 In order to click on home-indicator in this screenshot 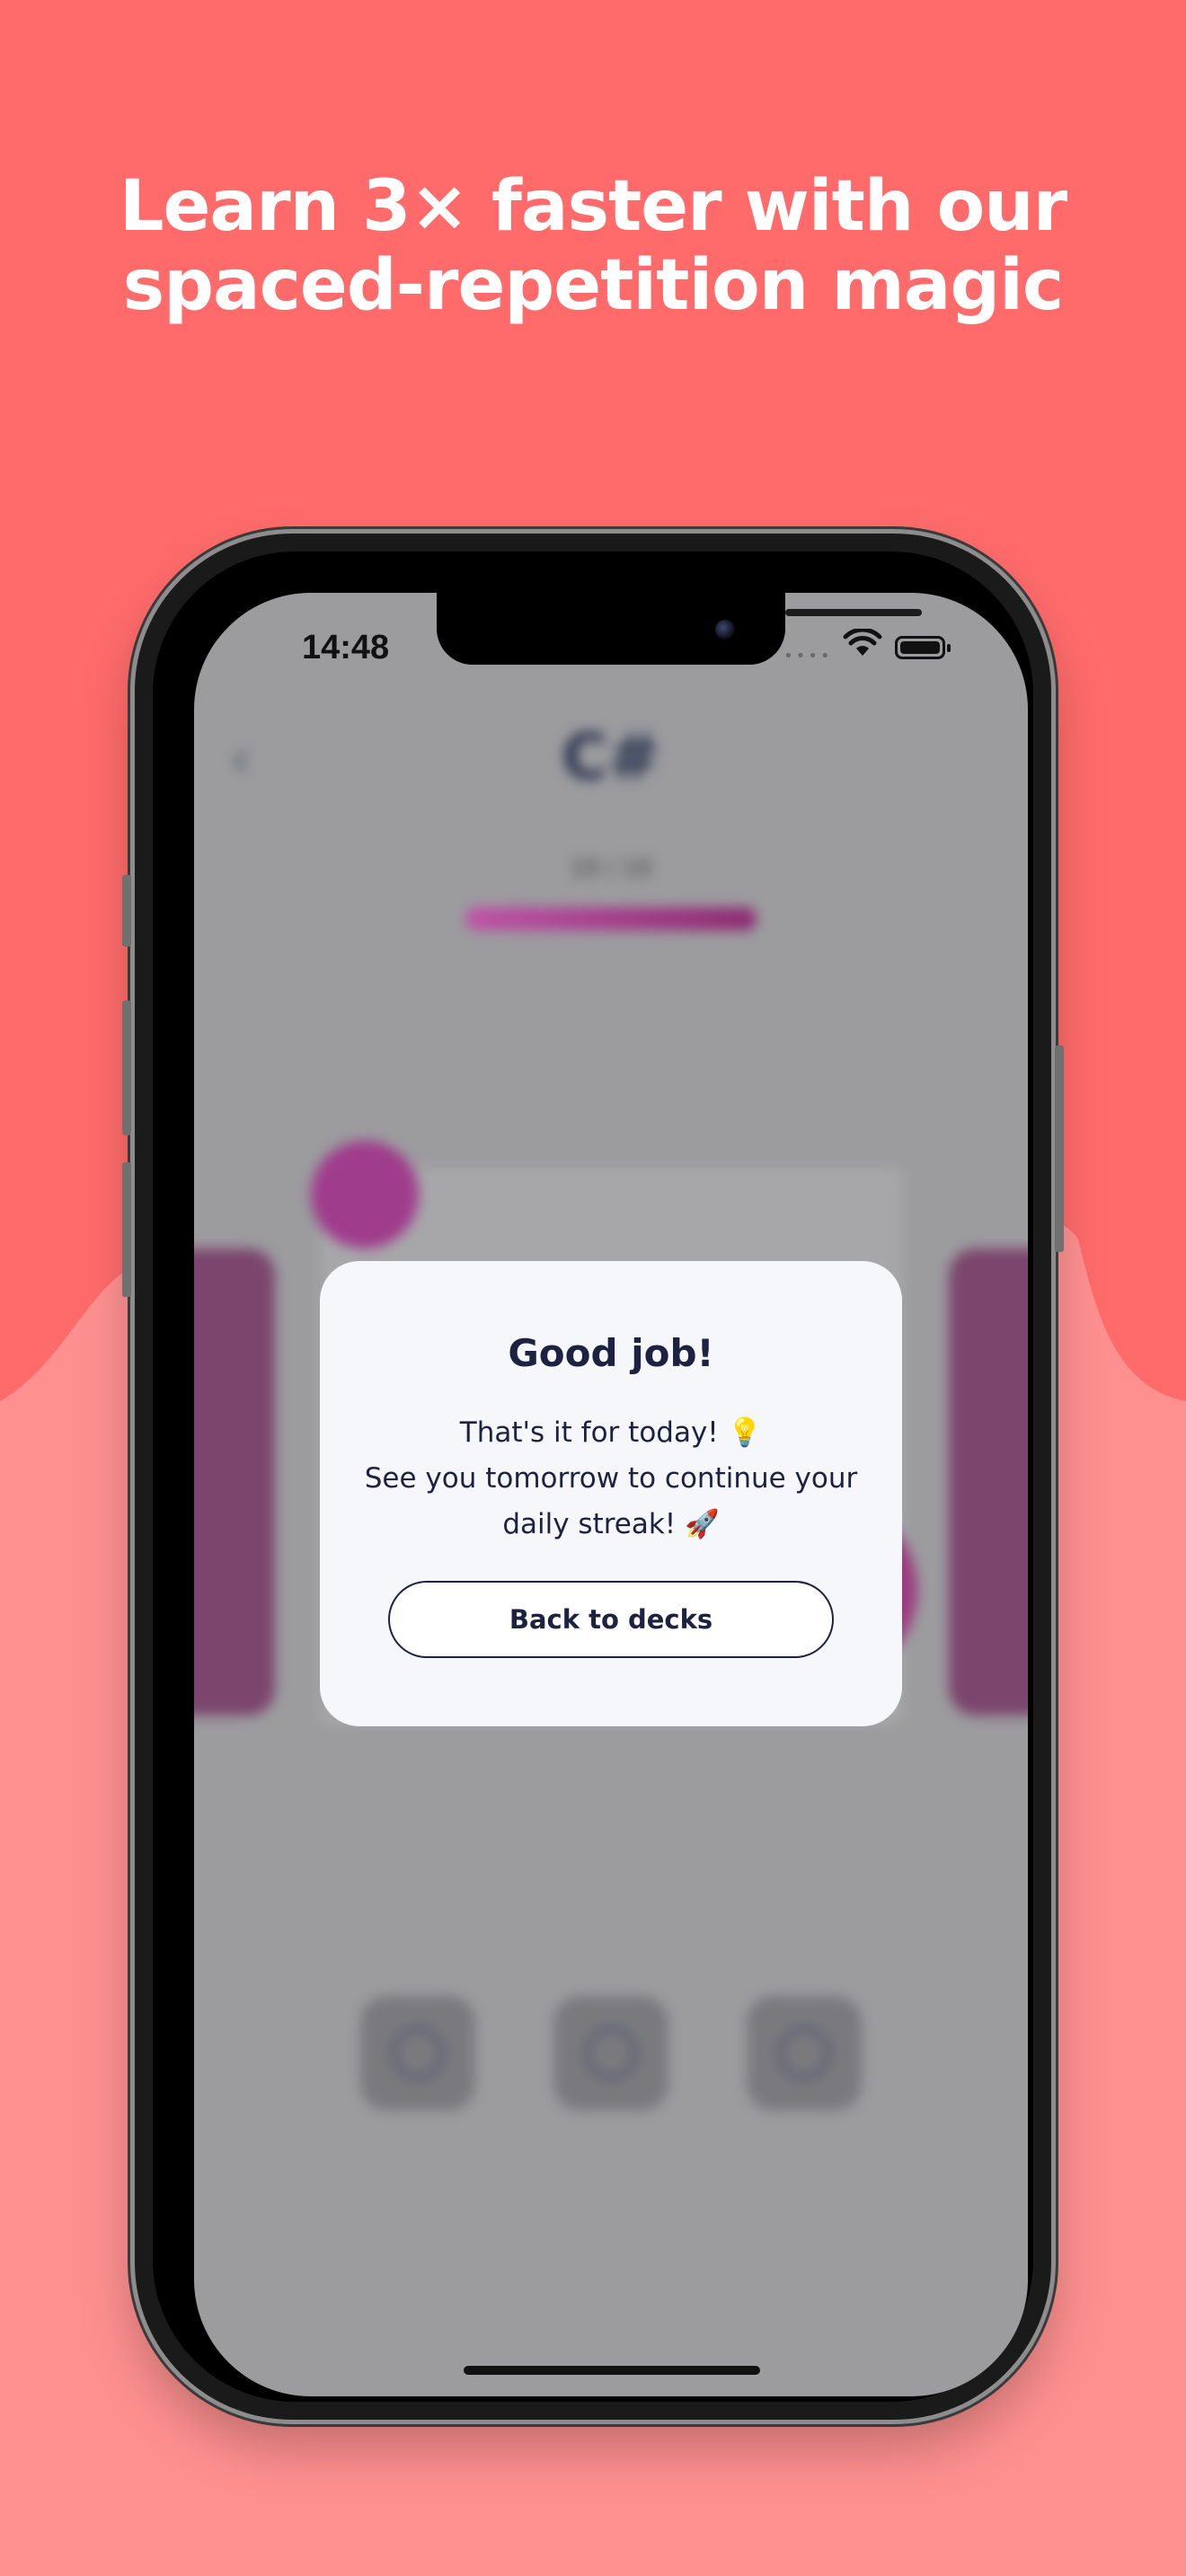, I will do `click(612, 2370)`.